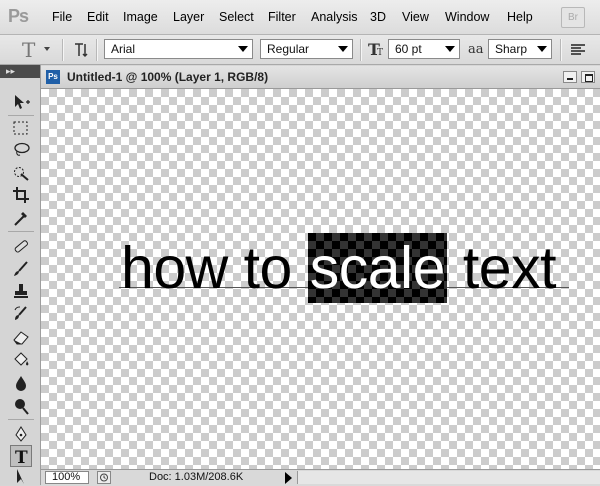 The width and height of the screenshot is (600, 486). Describe the element at coordinates (21, 173) in the screenshot. I see `quick-selection-tool-icon` at that location.